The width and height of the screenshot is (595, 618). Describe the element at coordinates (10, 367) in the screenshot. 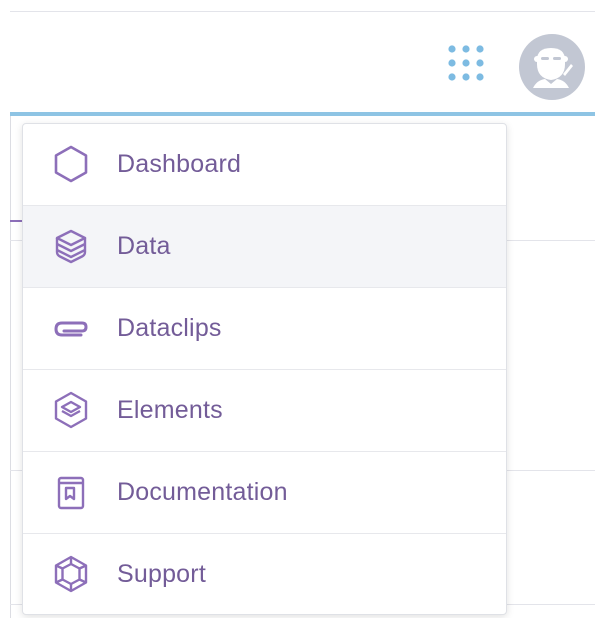

I see `background-panel-edge` at that location.